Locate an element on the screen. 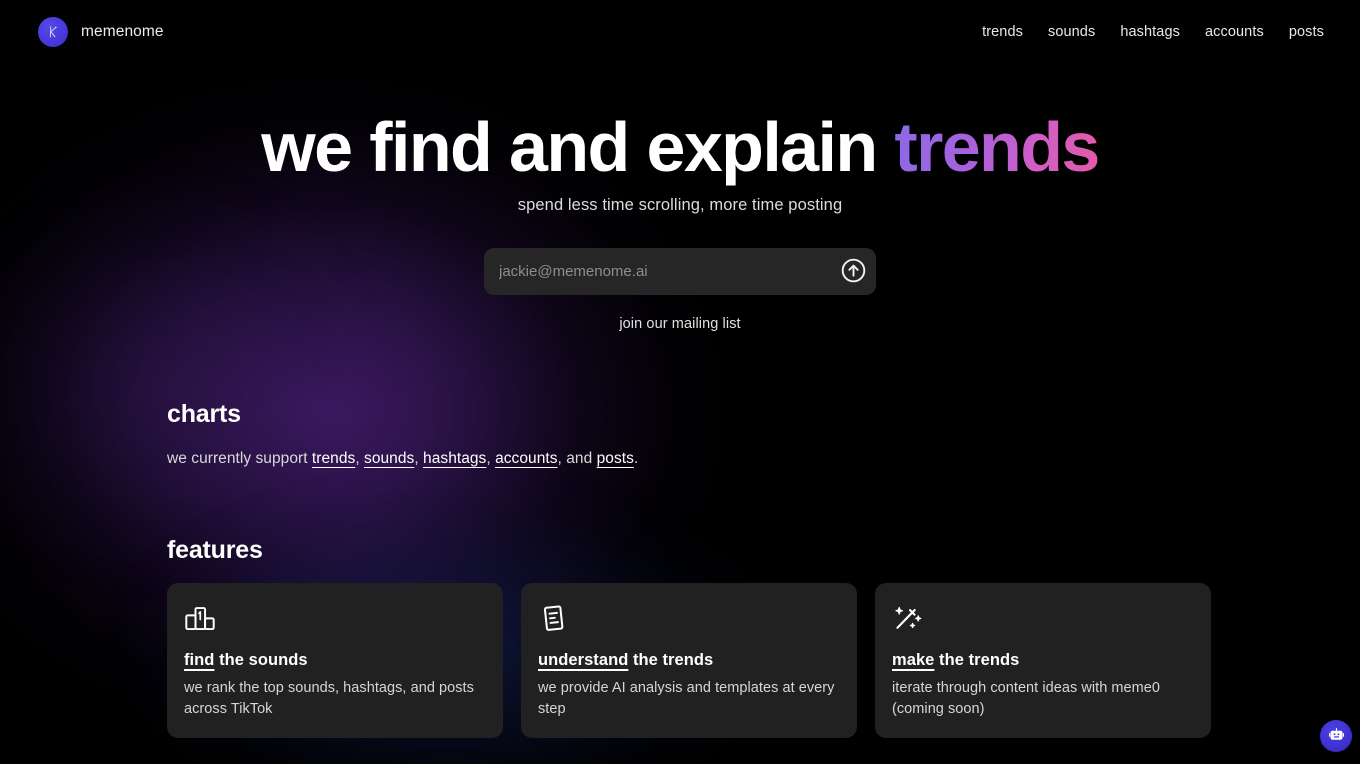  nav-link-posts: posts is located at coordinates (1306, 32).